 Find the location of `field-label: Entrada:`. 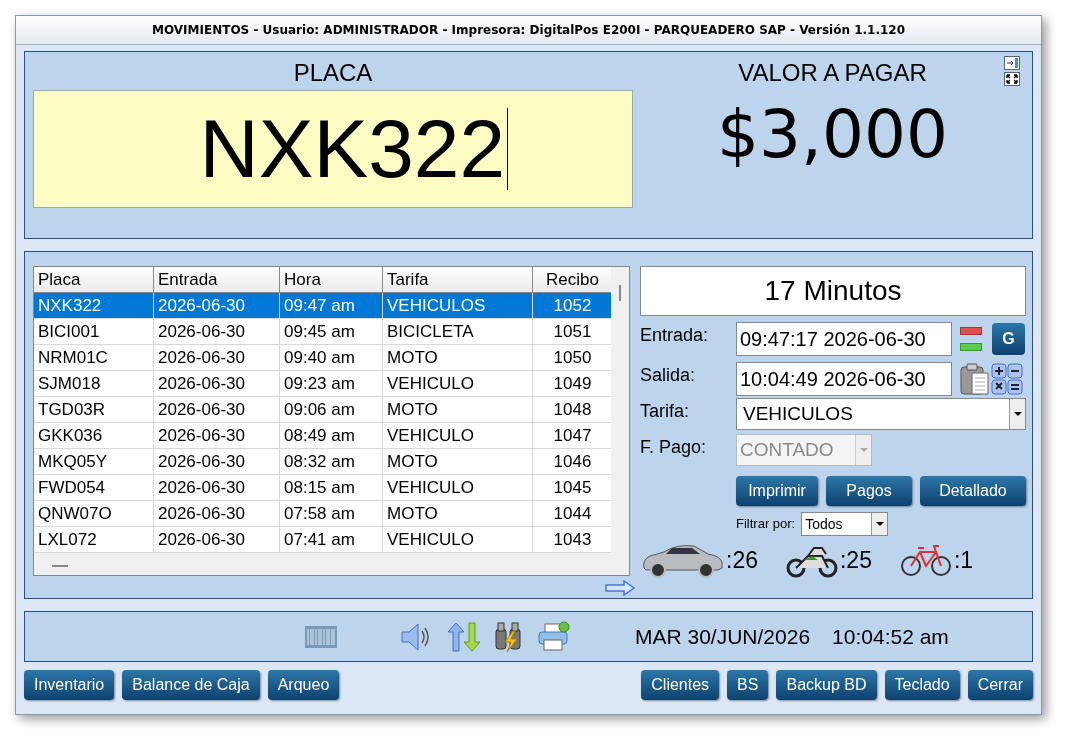

field-label: Entrada: is located at coordinates (675, 335).